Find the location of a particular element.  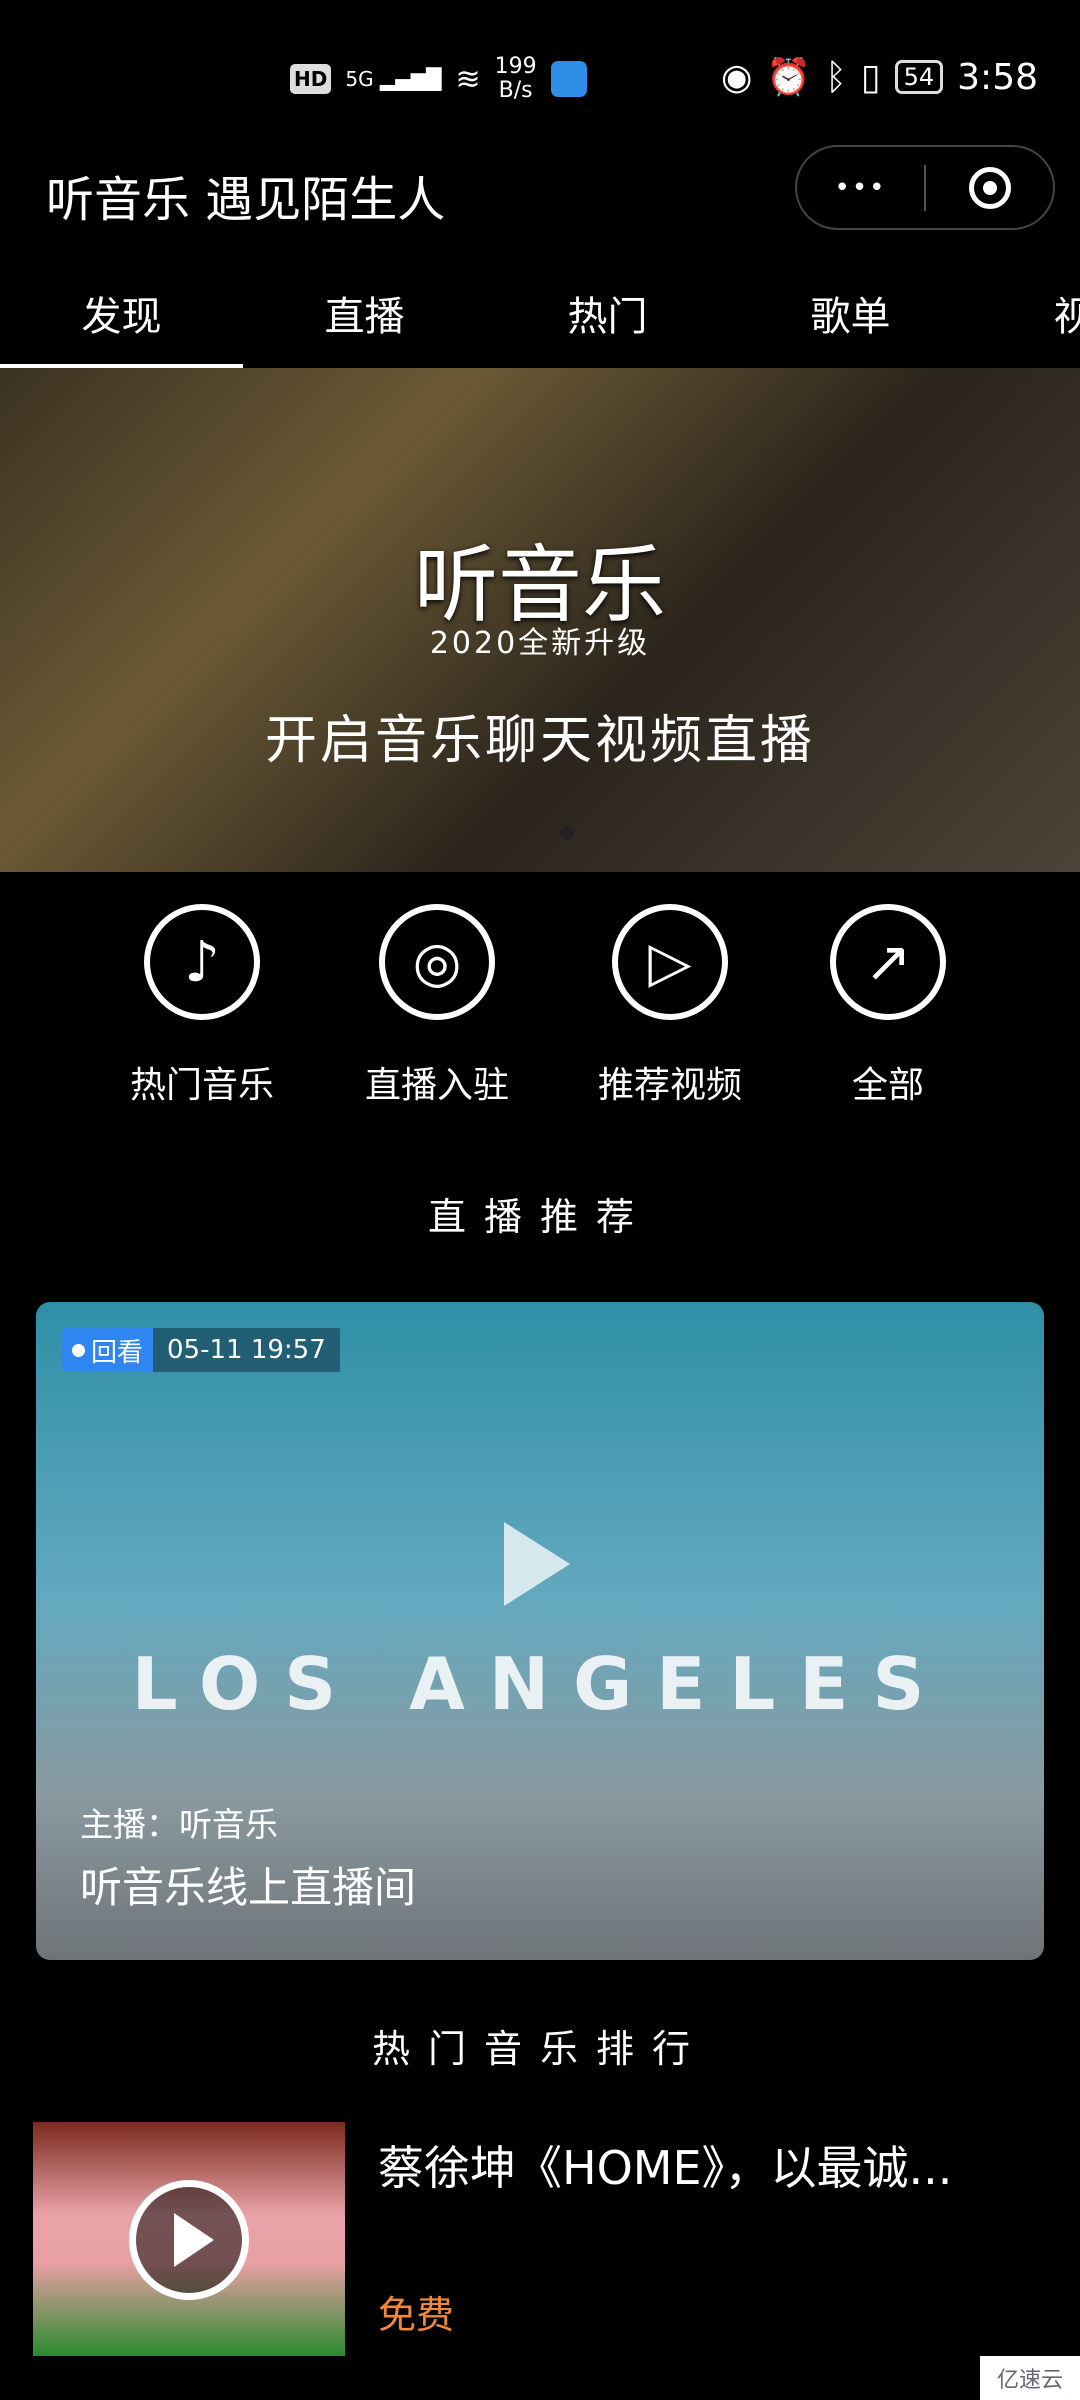

watermark: 亿速云 is located at coordinates (1030, 2378).